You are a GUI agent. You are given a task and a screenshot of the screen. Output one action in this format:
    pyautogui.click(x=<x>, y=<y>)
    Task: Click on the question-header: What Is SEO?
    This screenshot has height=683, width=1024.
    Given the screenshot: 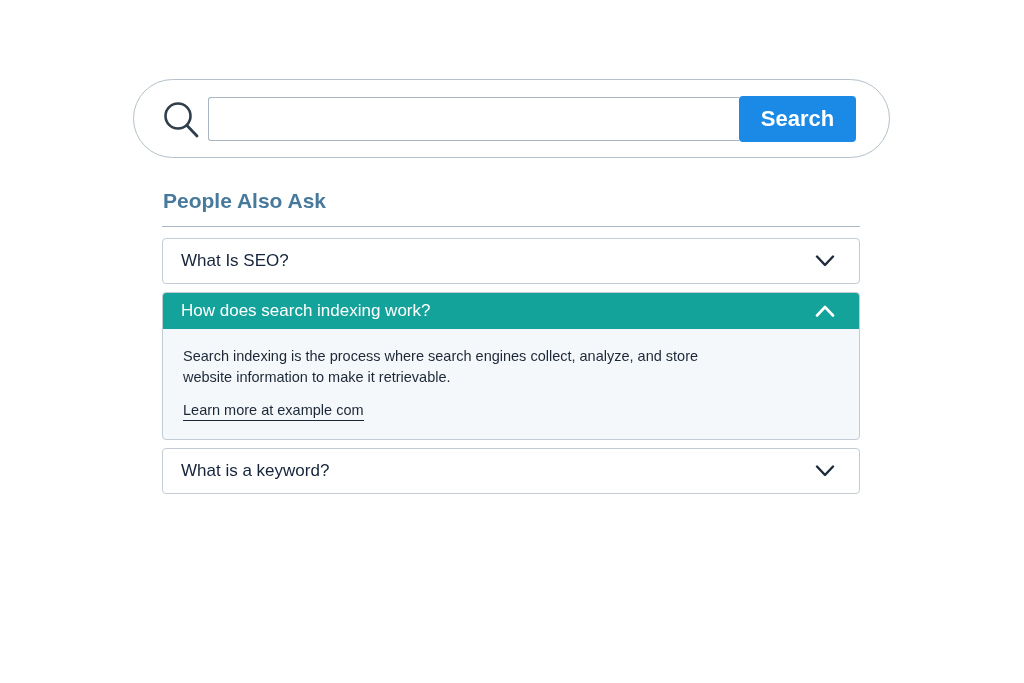 What is the action you would take?
    pyautogui.click(x=511, y=261)
    